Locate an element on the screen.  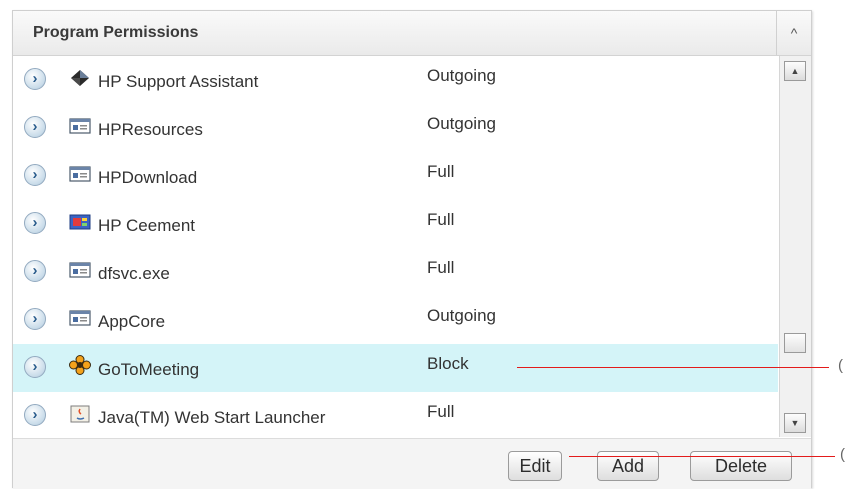
colored-app-icon is located at coordinates (80, 222).